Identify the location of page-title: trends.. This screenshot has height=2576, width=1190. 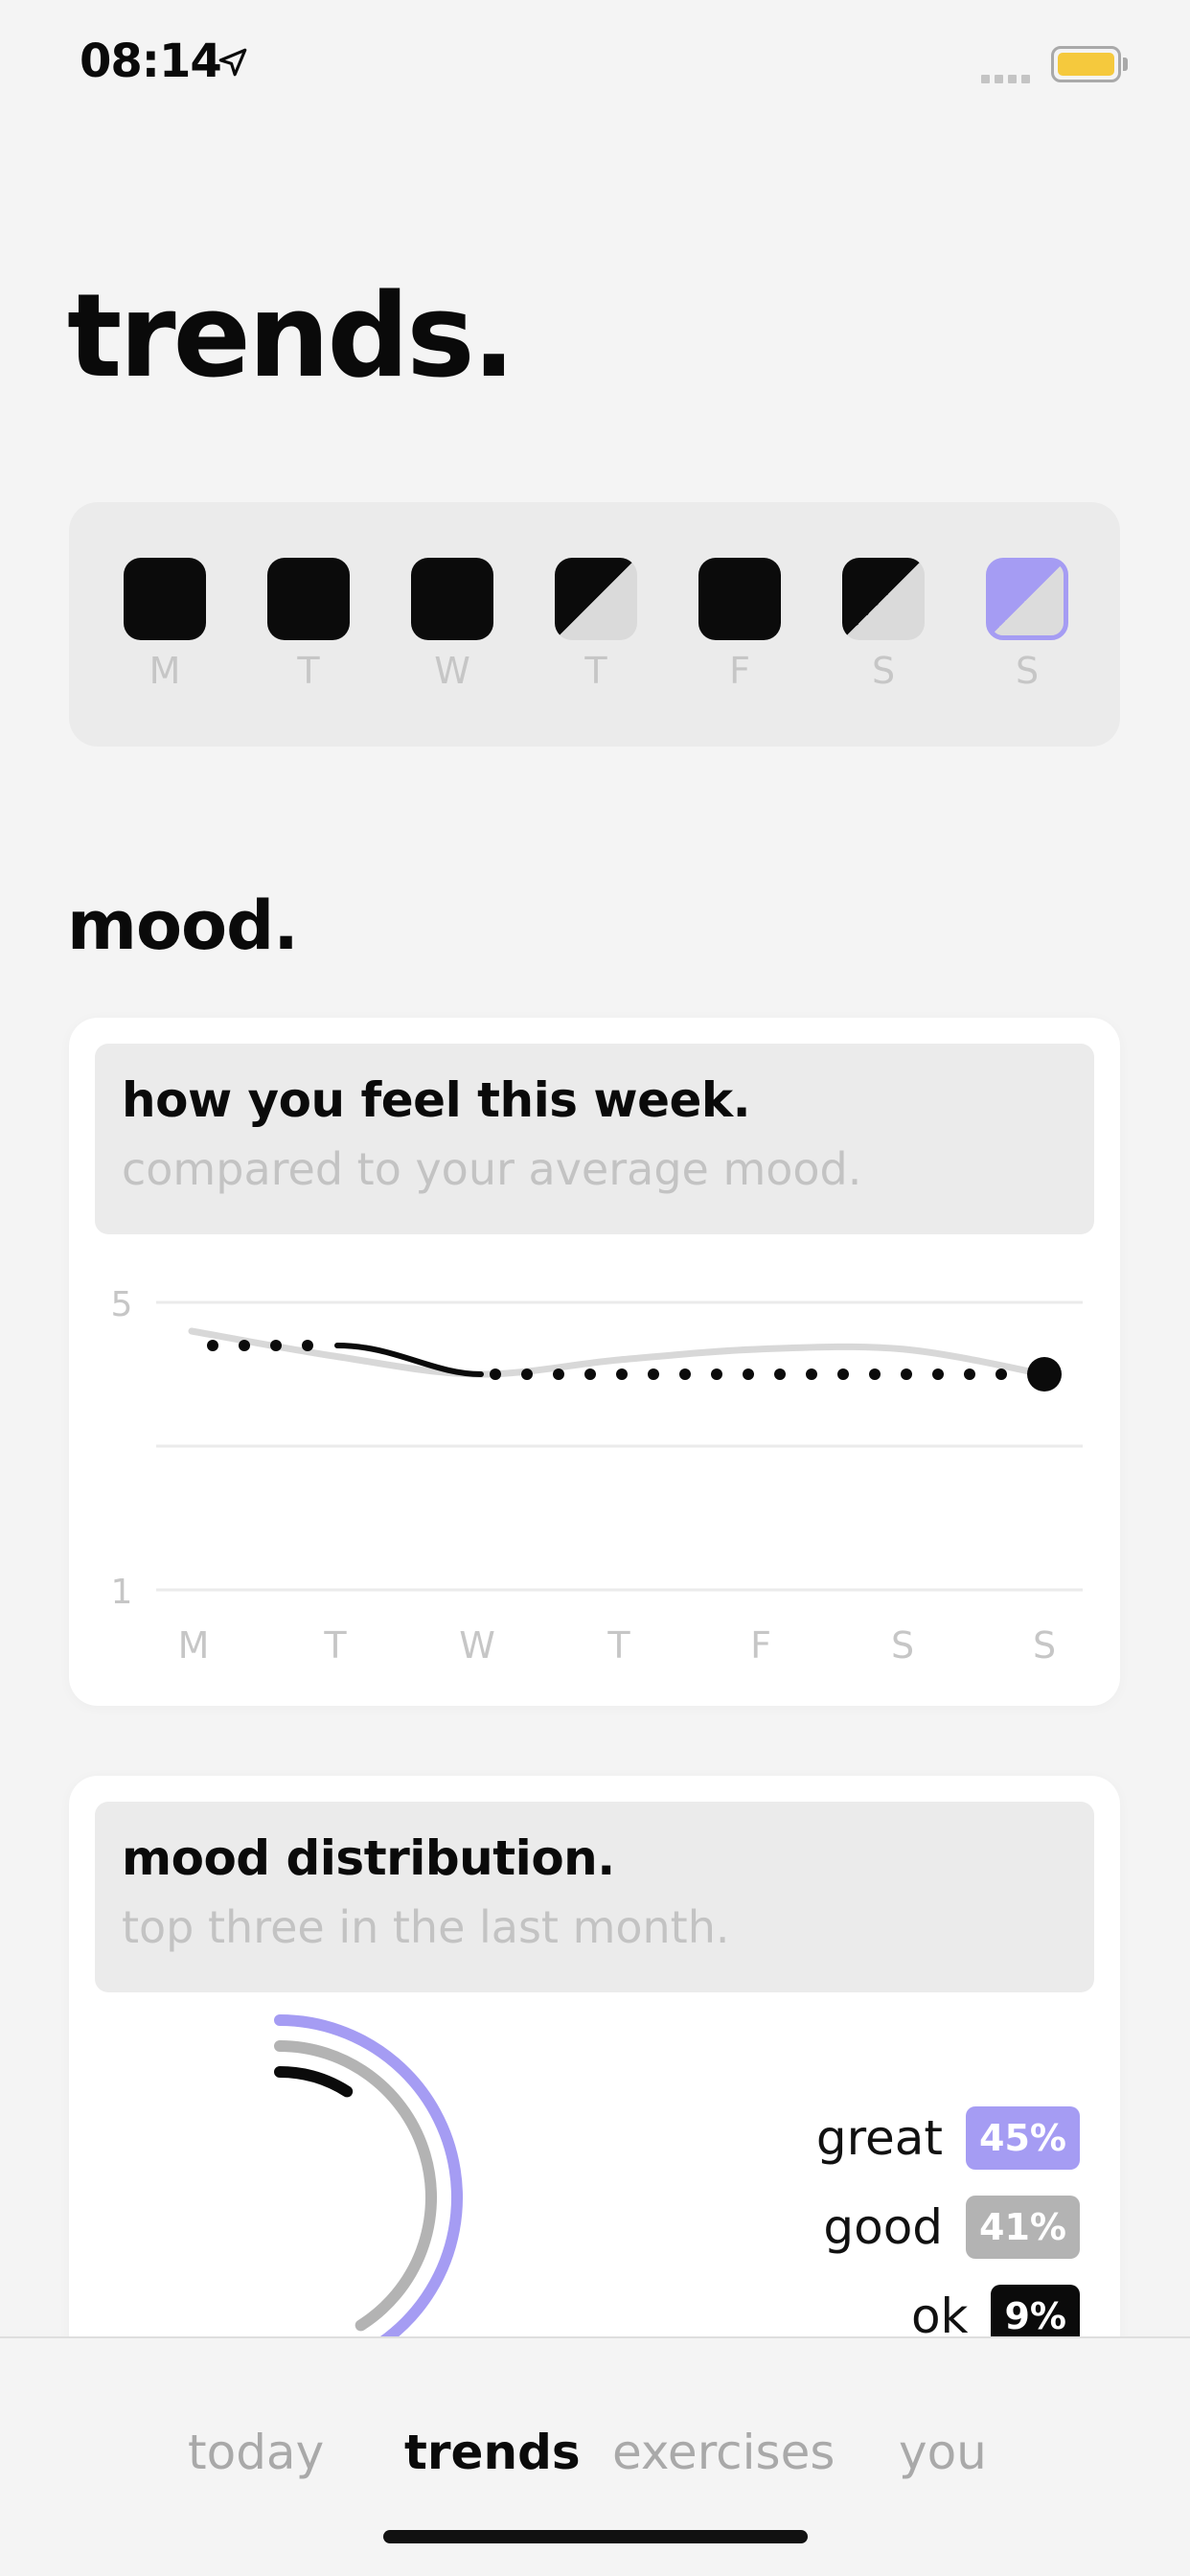
(291, 336).